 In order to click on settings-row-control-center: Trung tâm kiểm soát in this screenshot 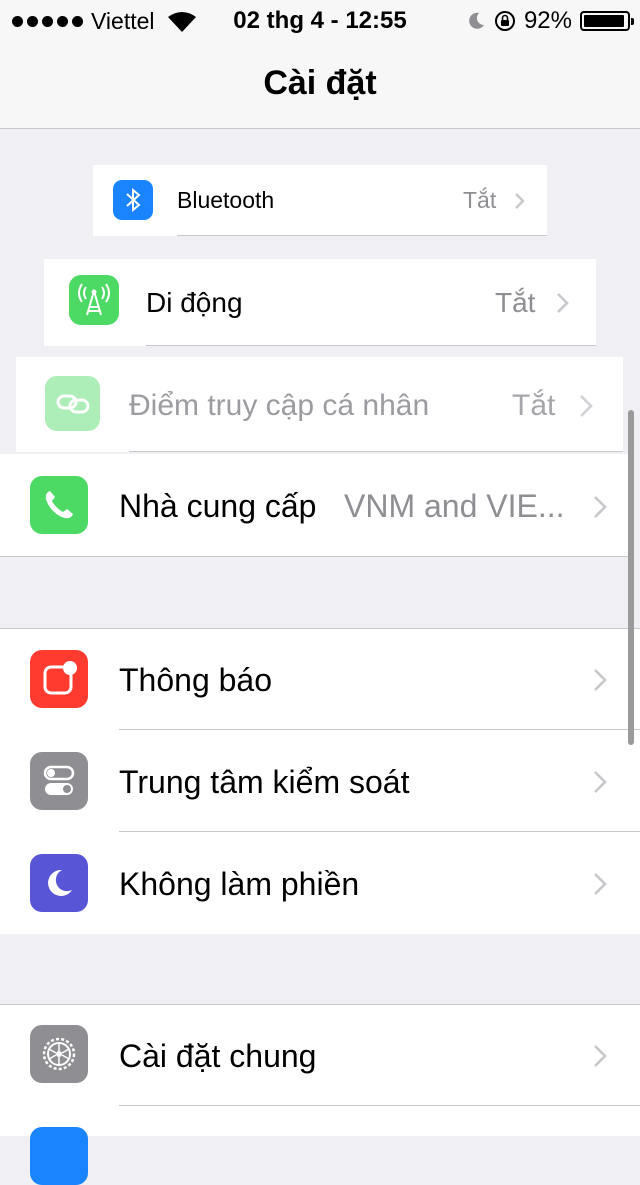, I will do `click(320, 781)`.